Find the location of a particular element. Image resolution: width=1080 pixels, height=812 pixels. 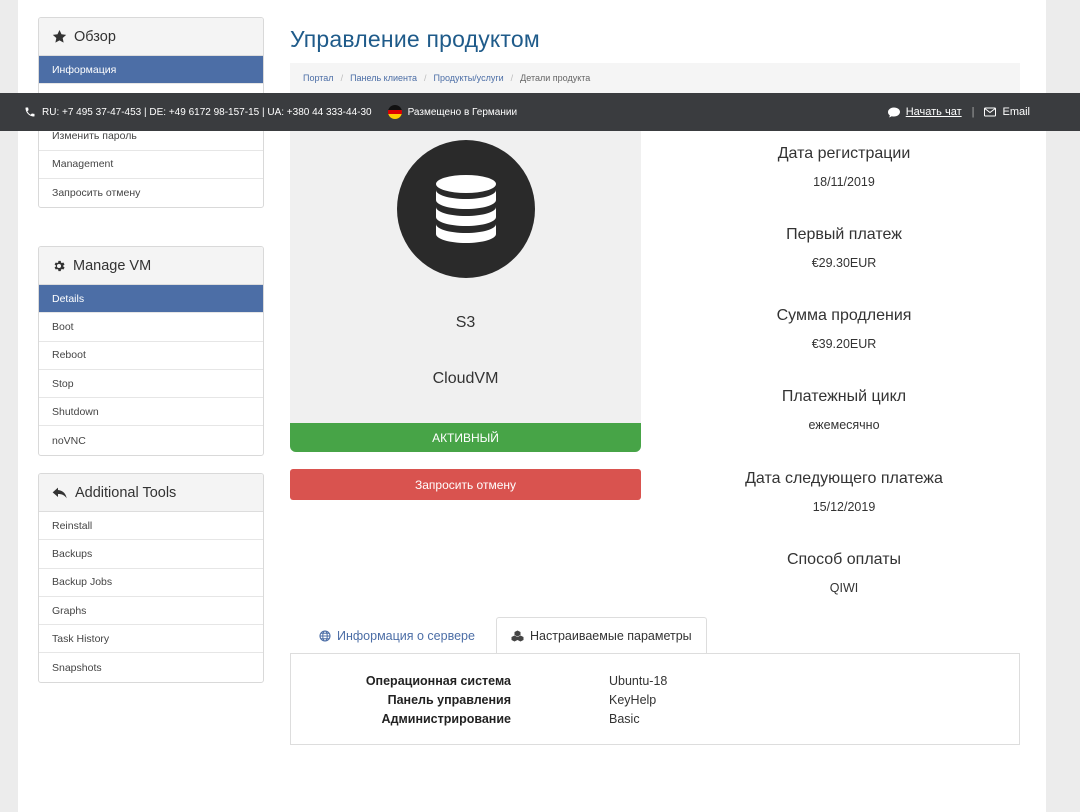

page-title: Управление продуктом is located at coordinates (415, 39).